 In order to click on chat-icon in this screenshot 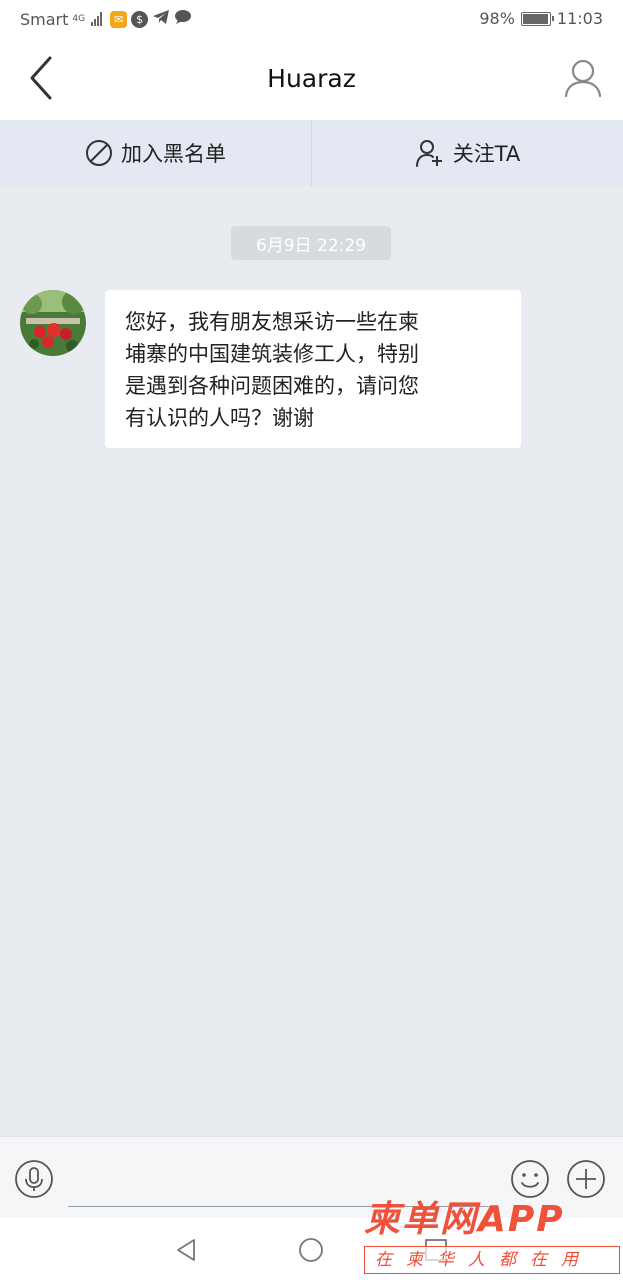, I will do `click(183, 19)`.